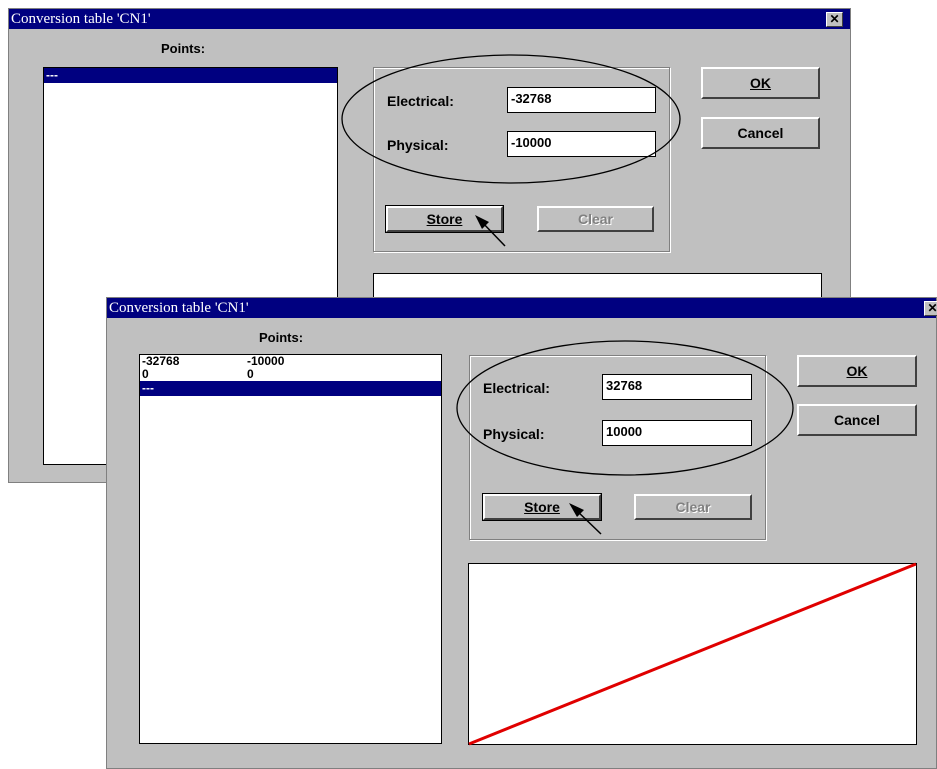 This screenshot has height=769, width=937. I want to click on front-annotation-layer, so click(625, 437).